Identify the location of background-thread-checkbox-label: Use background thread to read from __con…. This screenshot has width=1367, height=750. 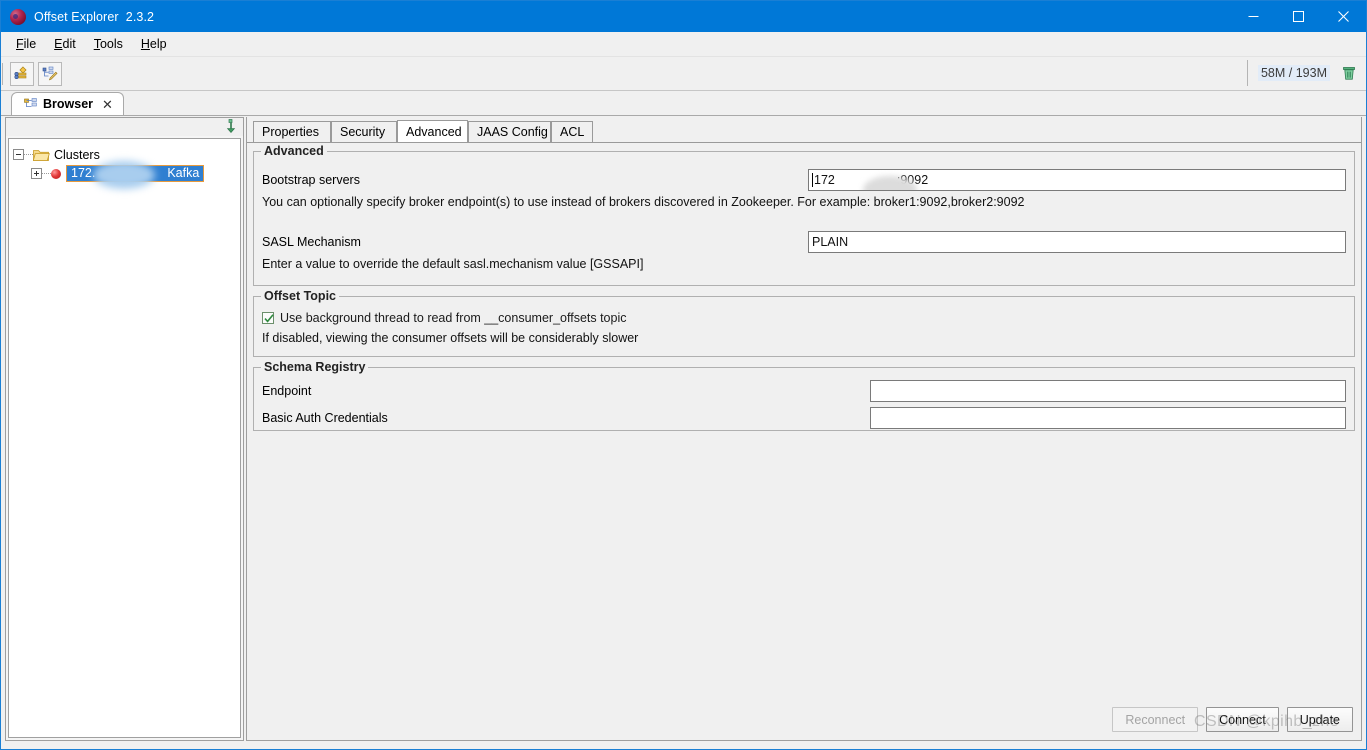
(453, 318).